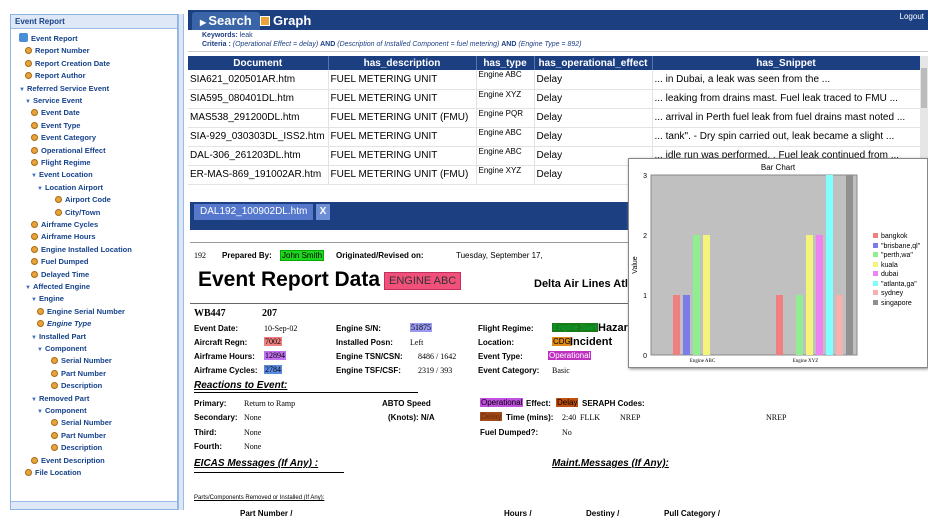  What do you see at coordinates (875, 235) in the screenshot?
I see `legend-swatch` at bounding box center [875, 235].